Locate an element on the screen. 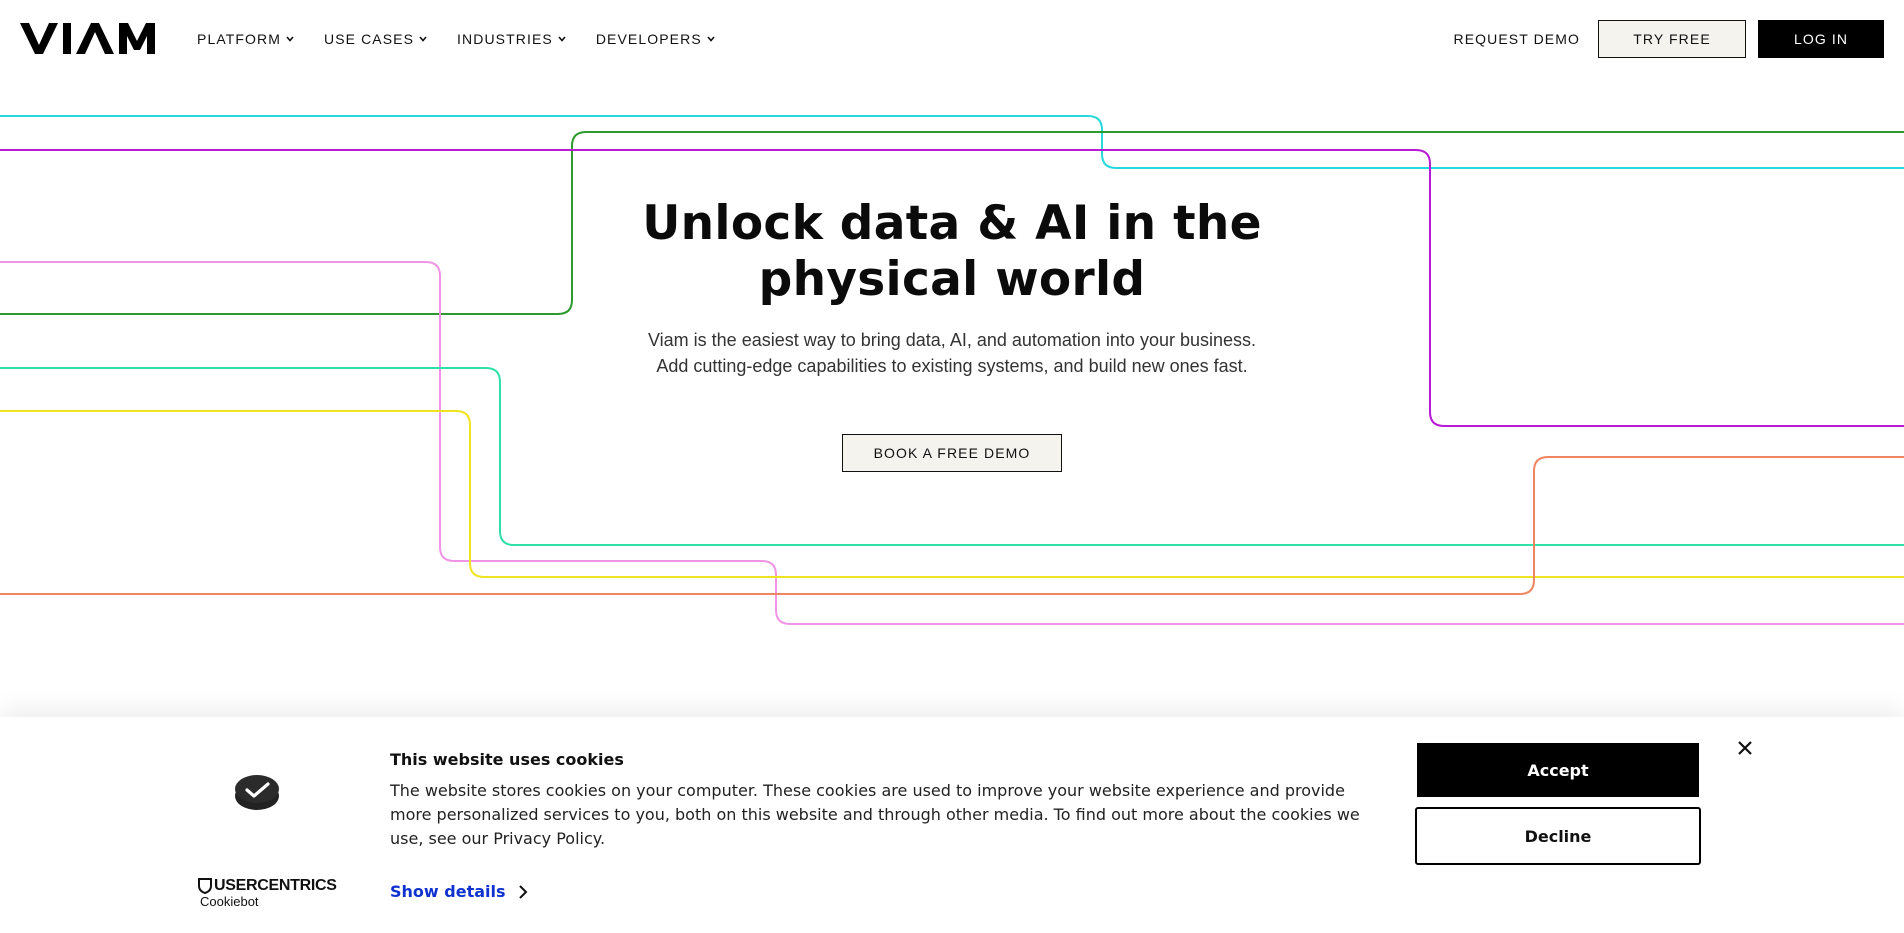 The height and width of the screenshot is (933, 1904). menu-use-cases: USE CASES is located at coordinates (375, 39).